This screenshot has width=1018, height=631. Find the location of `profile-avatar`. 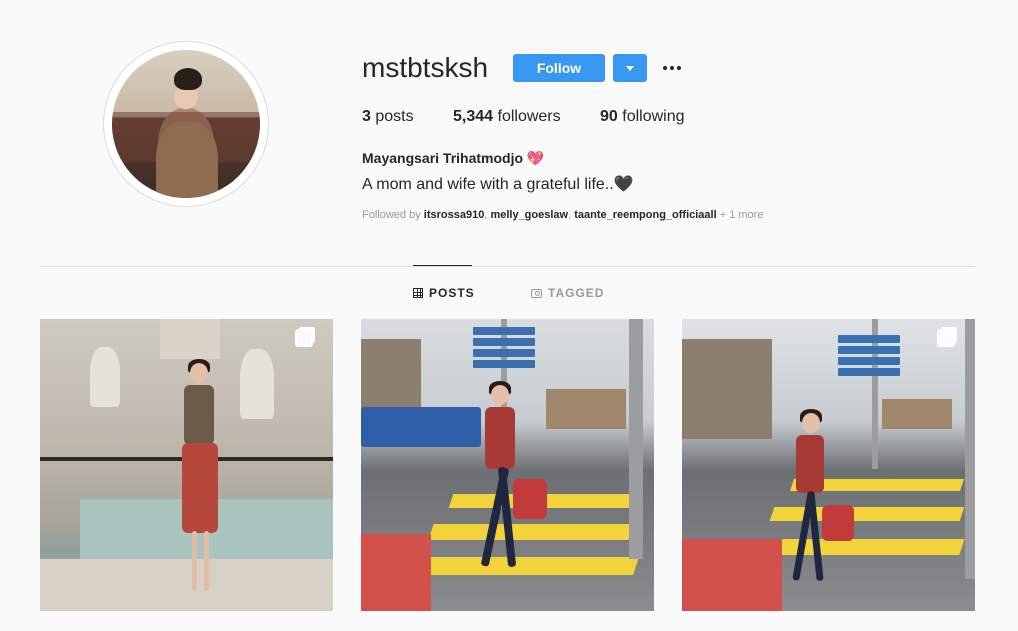

profile-avatar is located at coordinates (186, 124).